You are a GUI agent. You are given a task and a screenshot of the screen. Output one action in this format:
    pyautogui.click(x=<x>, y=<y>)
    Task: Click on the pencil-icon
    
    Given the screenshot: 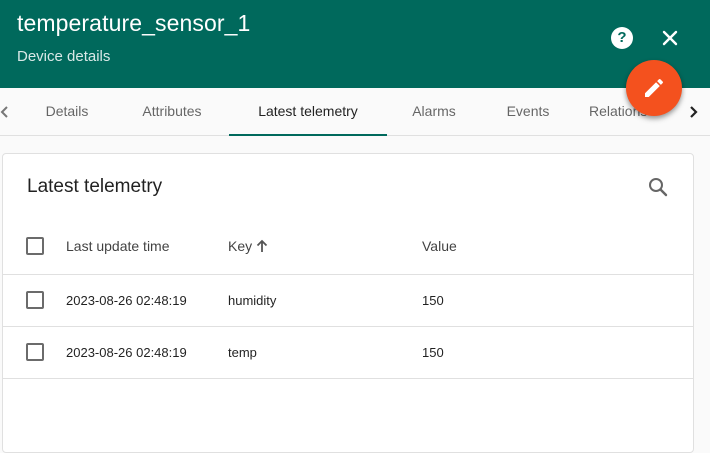 What is the action you would take?
    pyautogui.click(x=654, y=87)
    